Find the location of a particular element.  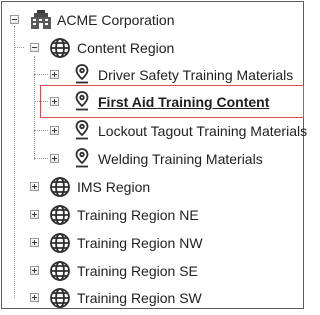

tree-node-content-region: Content Region is located at coordinates (152, 48).